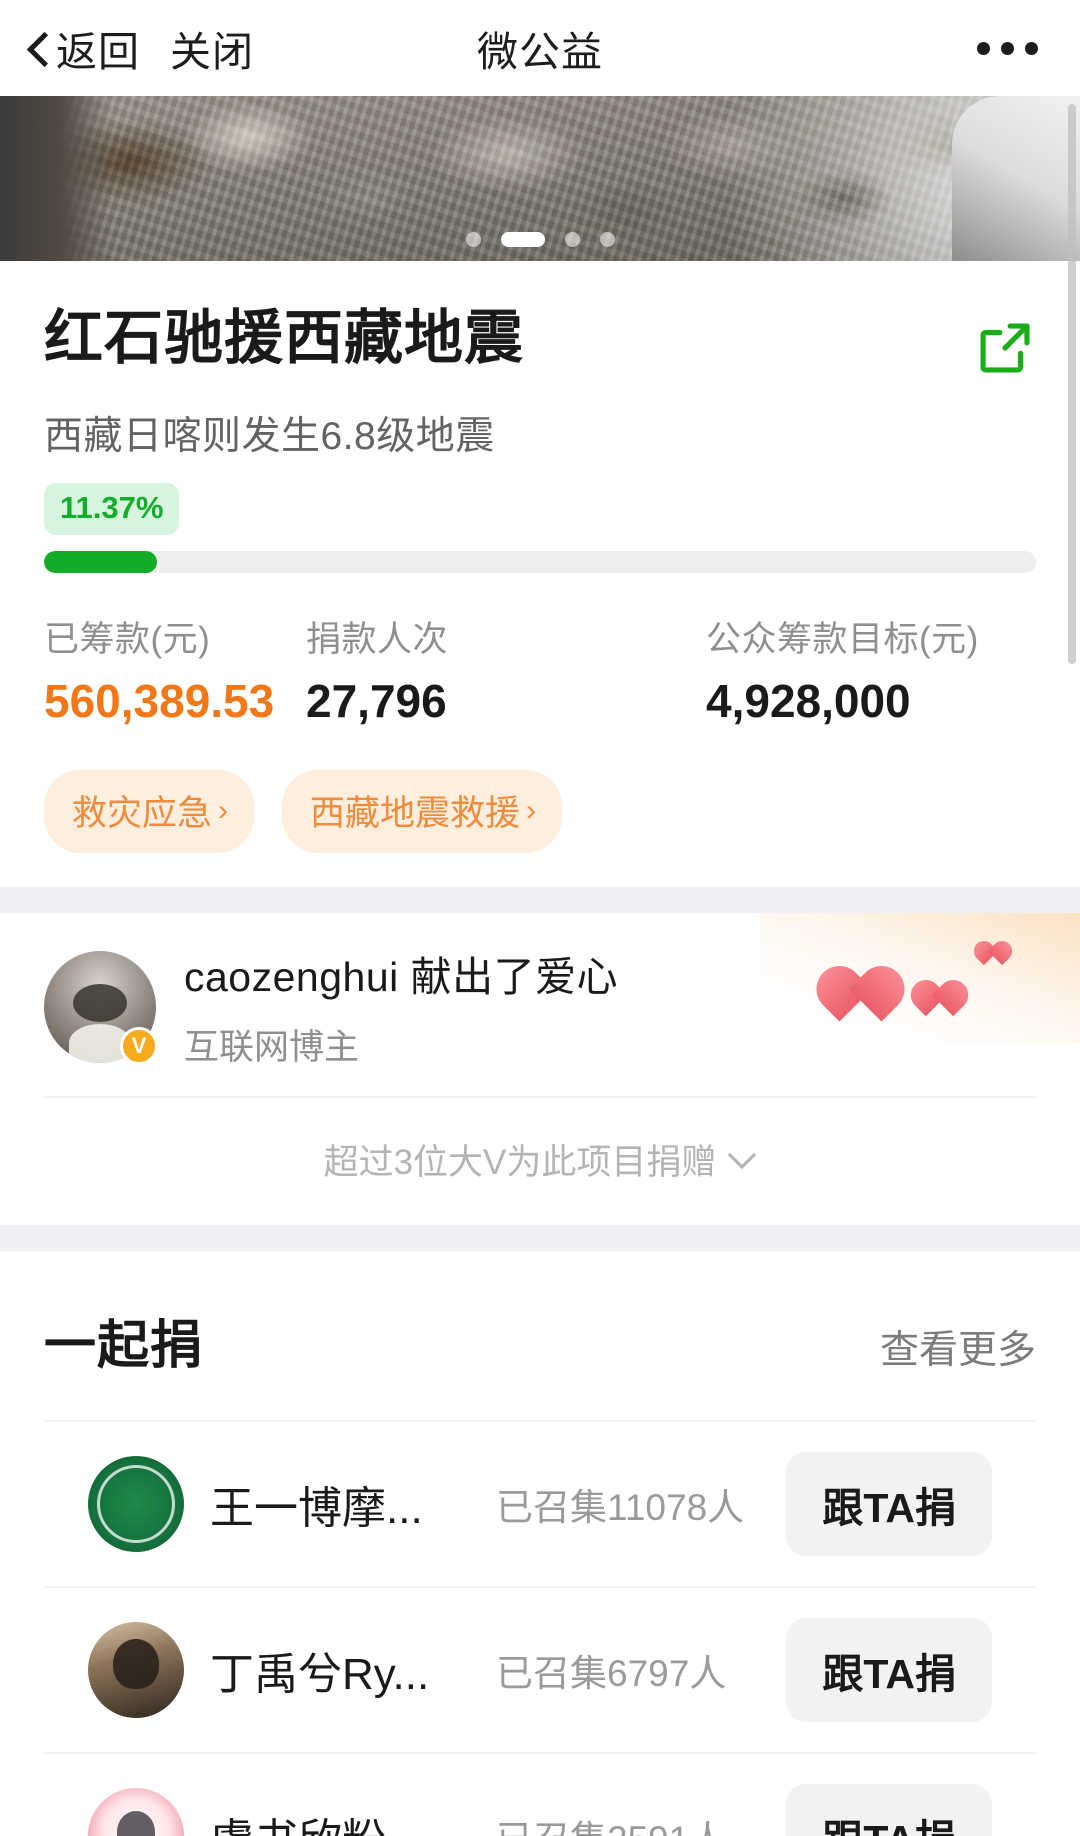 The width and height of the screenshot is (1080, 1836). Describe the element at coordinates (98, 52) in the screenshot. I see `back-label: 返回` at that location.